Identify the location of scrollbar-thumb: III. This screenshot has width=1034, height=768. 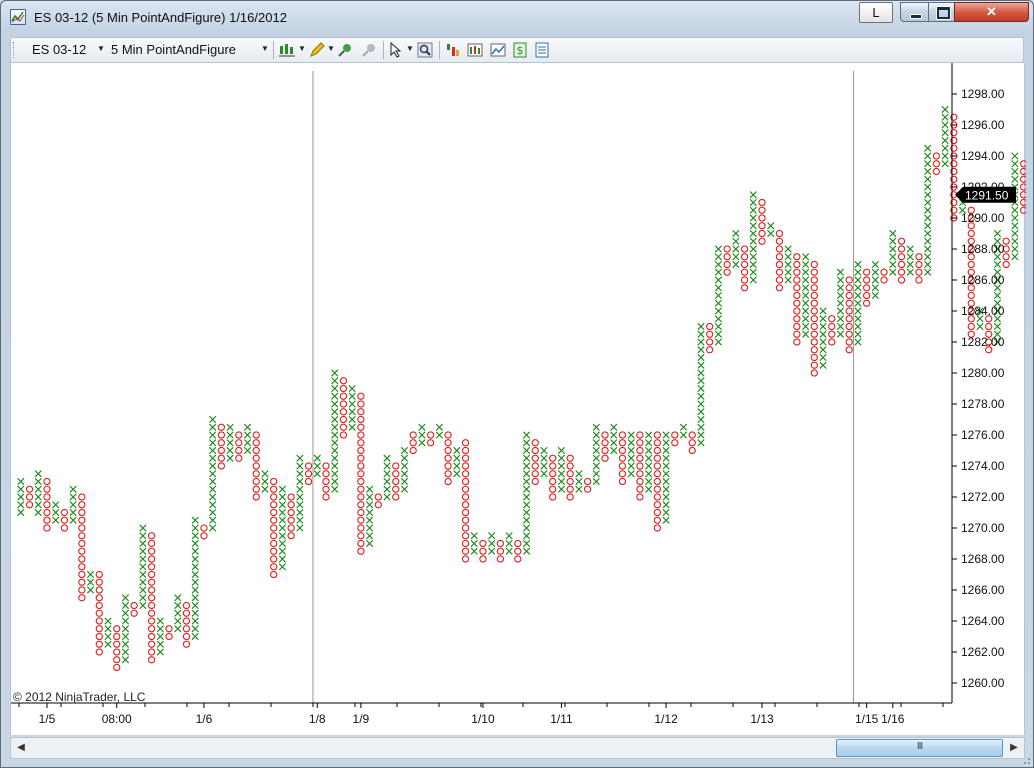
(919, 748).